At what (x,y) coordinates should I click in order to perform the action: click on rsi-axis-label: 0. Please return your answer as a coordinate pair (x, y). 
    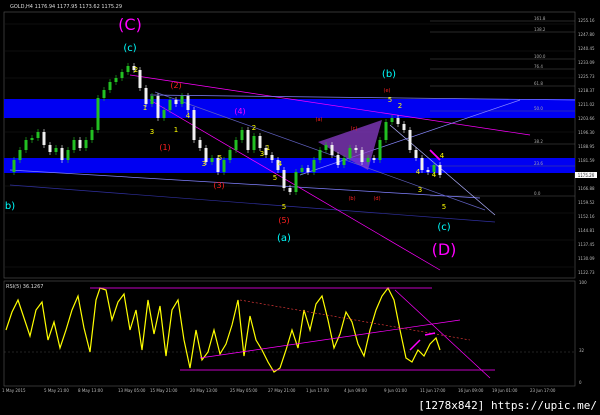
    Looking at the image, I should click on (580, 382).